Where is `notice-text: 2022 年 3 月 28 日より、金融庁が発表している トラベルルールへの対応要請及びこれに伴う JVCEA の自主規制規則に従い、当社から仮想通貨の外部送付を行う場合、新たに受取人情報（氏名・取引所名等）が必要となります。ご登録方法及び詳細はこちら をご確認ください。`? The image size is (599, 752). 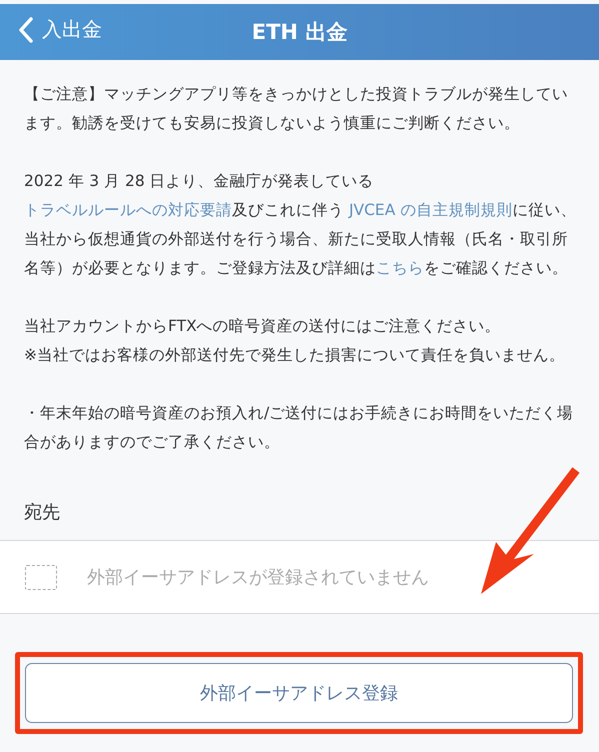
notice-text: 2022 年 3 月 28 日より、金融庁が発表している トラベルルールへの対応要請及びこれに伴う JVCEA の自主規制規則に従い、当社から仮想通貨の外部送付を行う場合、新たに受取人情報（氏名・取引所名等）が必要となります。ご登録方法及び詳細はこちら をご確認ください。 is located at coordinates (300, 225).